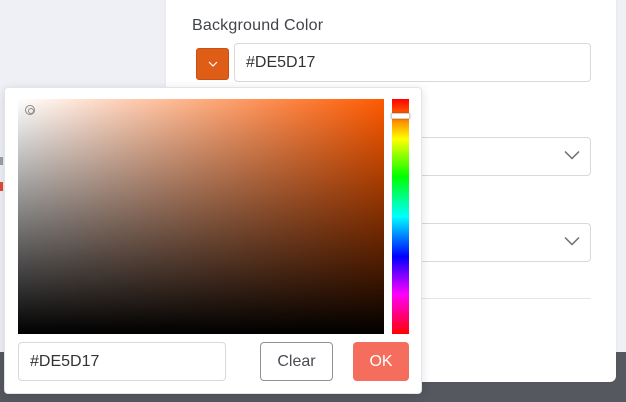  Describe the element at coordinates (1, 161) in the screenshot. I see `background-mark` at that location.